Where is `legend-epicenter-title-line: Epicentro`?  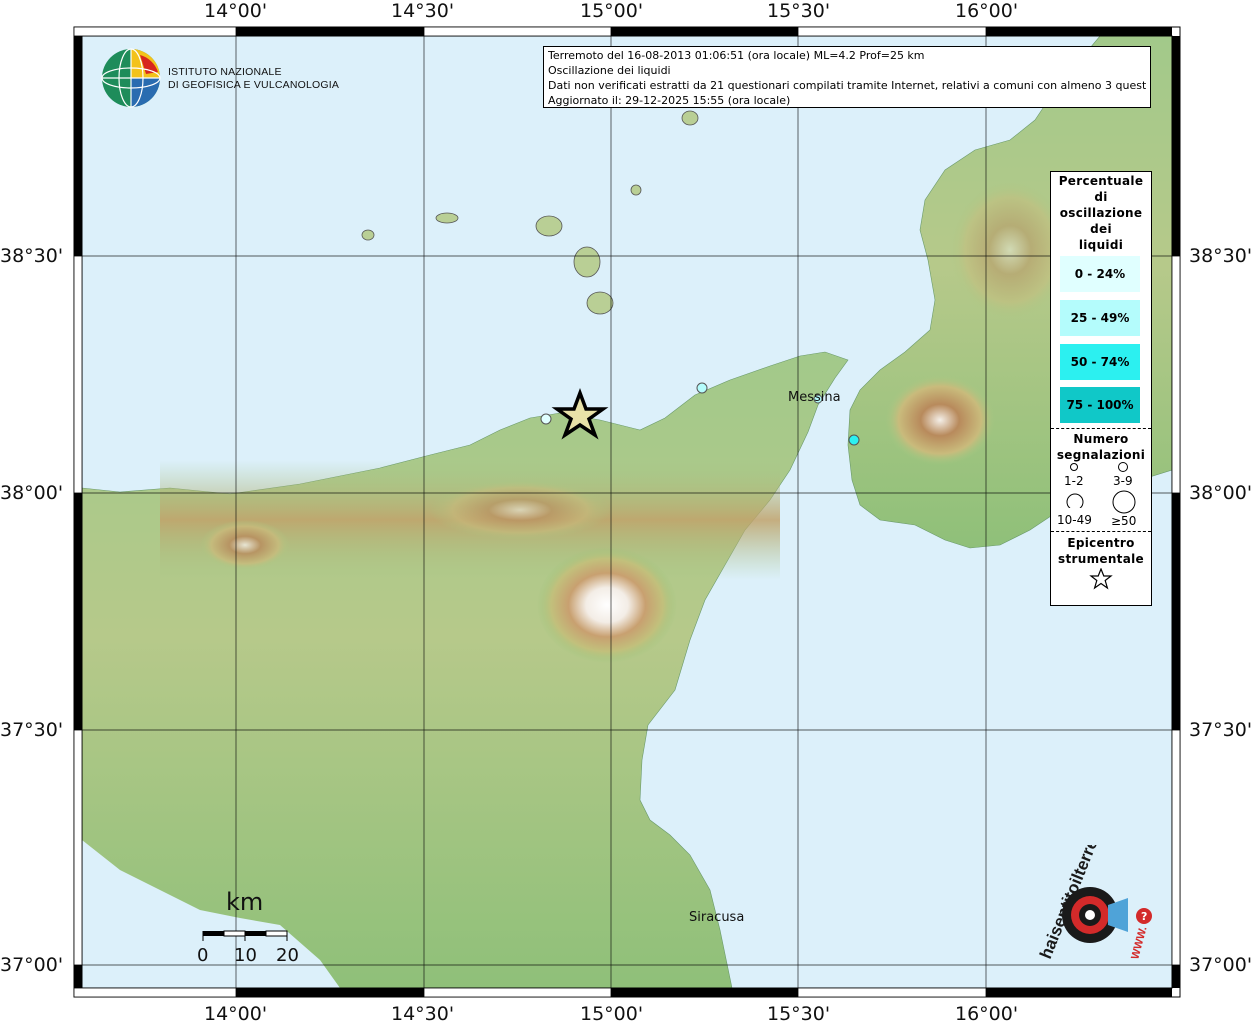
legend-epicenter-title-line: Epicentro is located at coordinates (1101, 543).